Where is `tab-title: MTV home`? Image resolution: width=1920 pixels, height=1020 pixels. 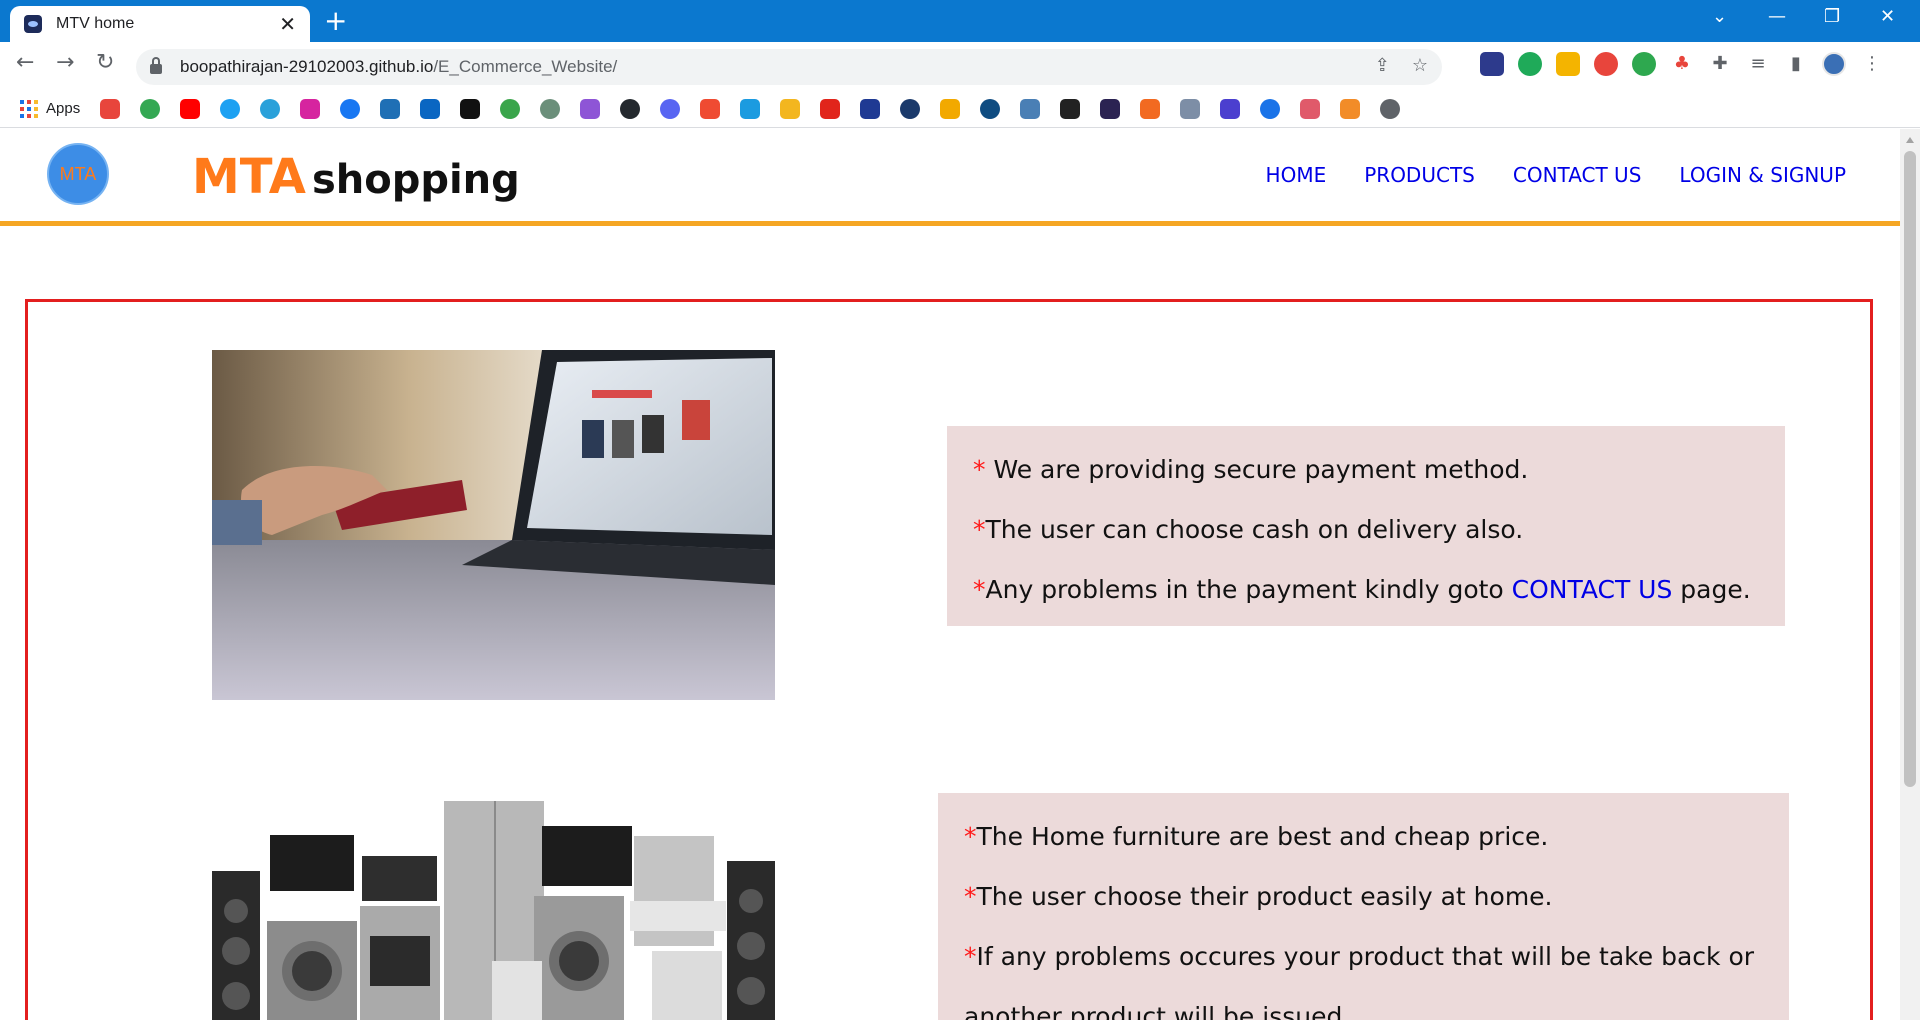 tab-title: MTV home is located at coordinates (95, 23).